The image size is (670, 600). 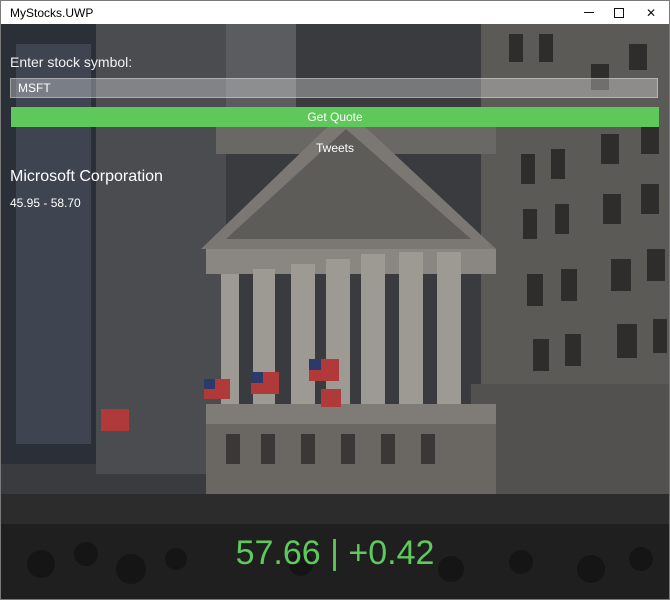 I want to click on minimize-button, so click(x=589, y=12).